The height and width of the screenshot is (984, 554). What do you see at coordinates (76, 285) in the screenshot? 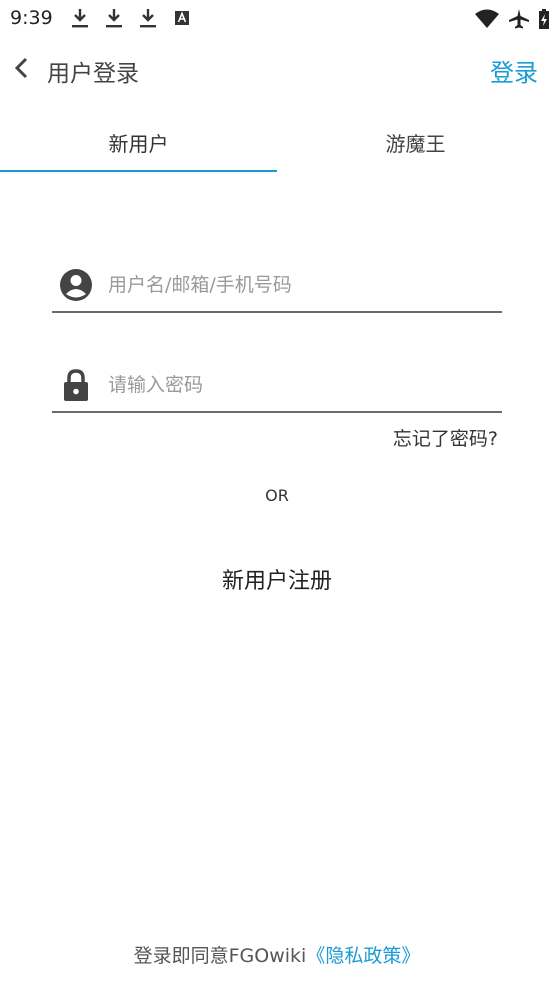
I see `account-circle-icon` at bounding box center [76, 285].